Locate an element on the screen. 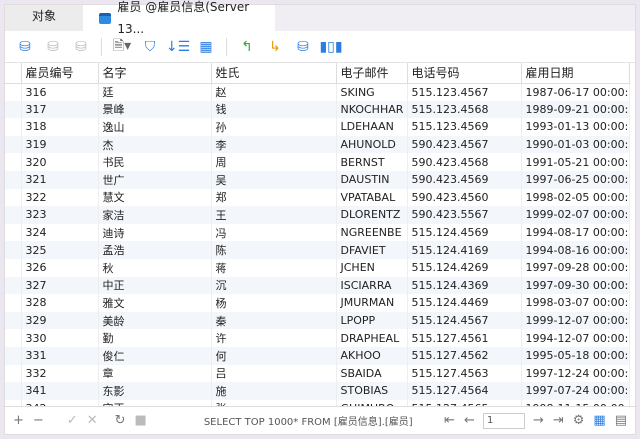 Image resolution: width=640 pixels, height=439 pixels. table-cell: 东影 is located at coordinates (155, 391).